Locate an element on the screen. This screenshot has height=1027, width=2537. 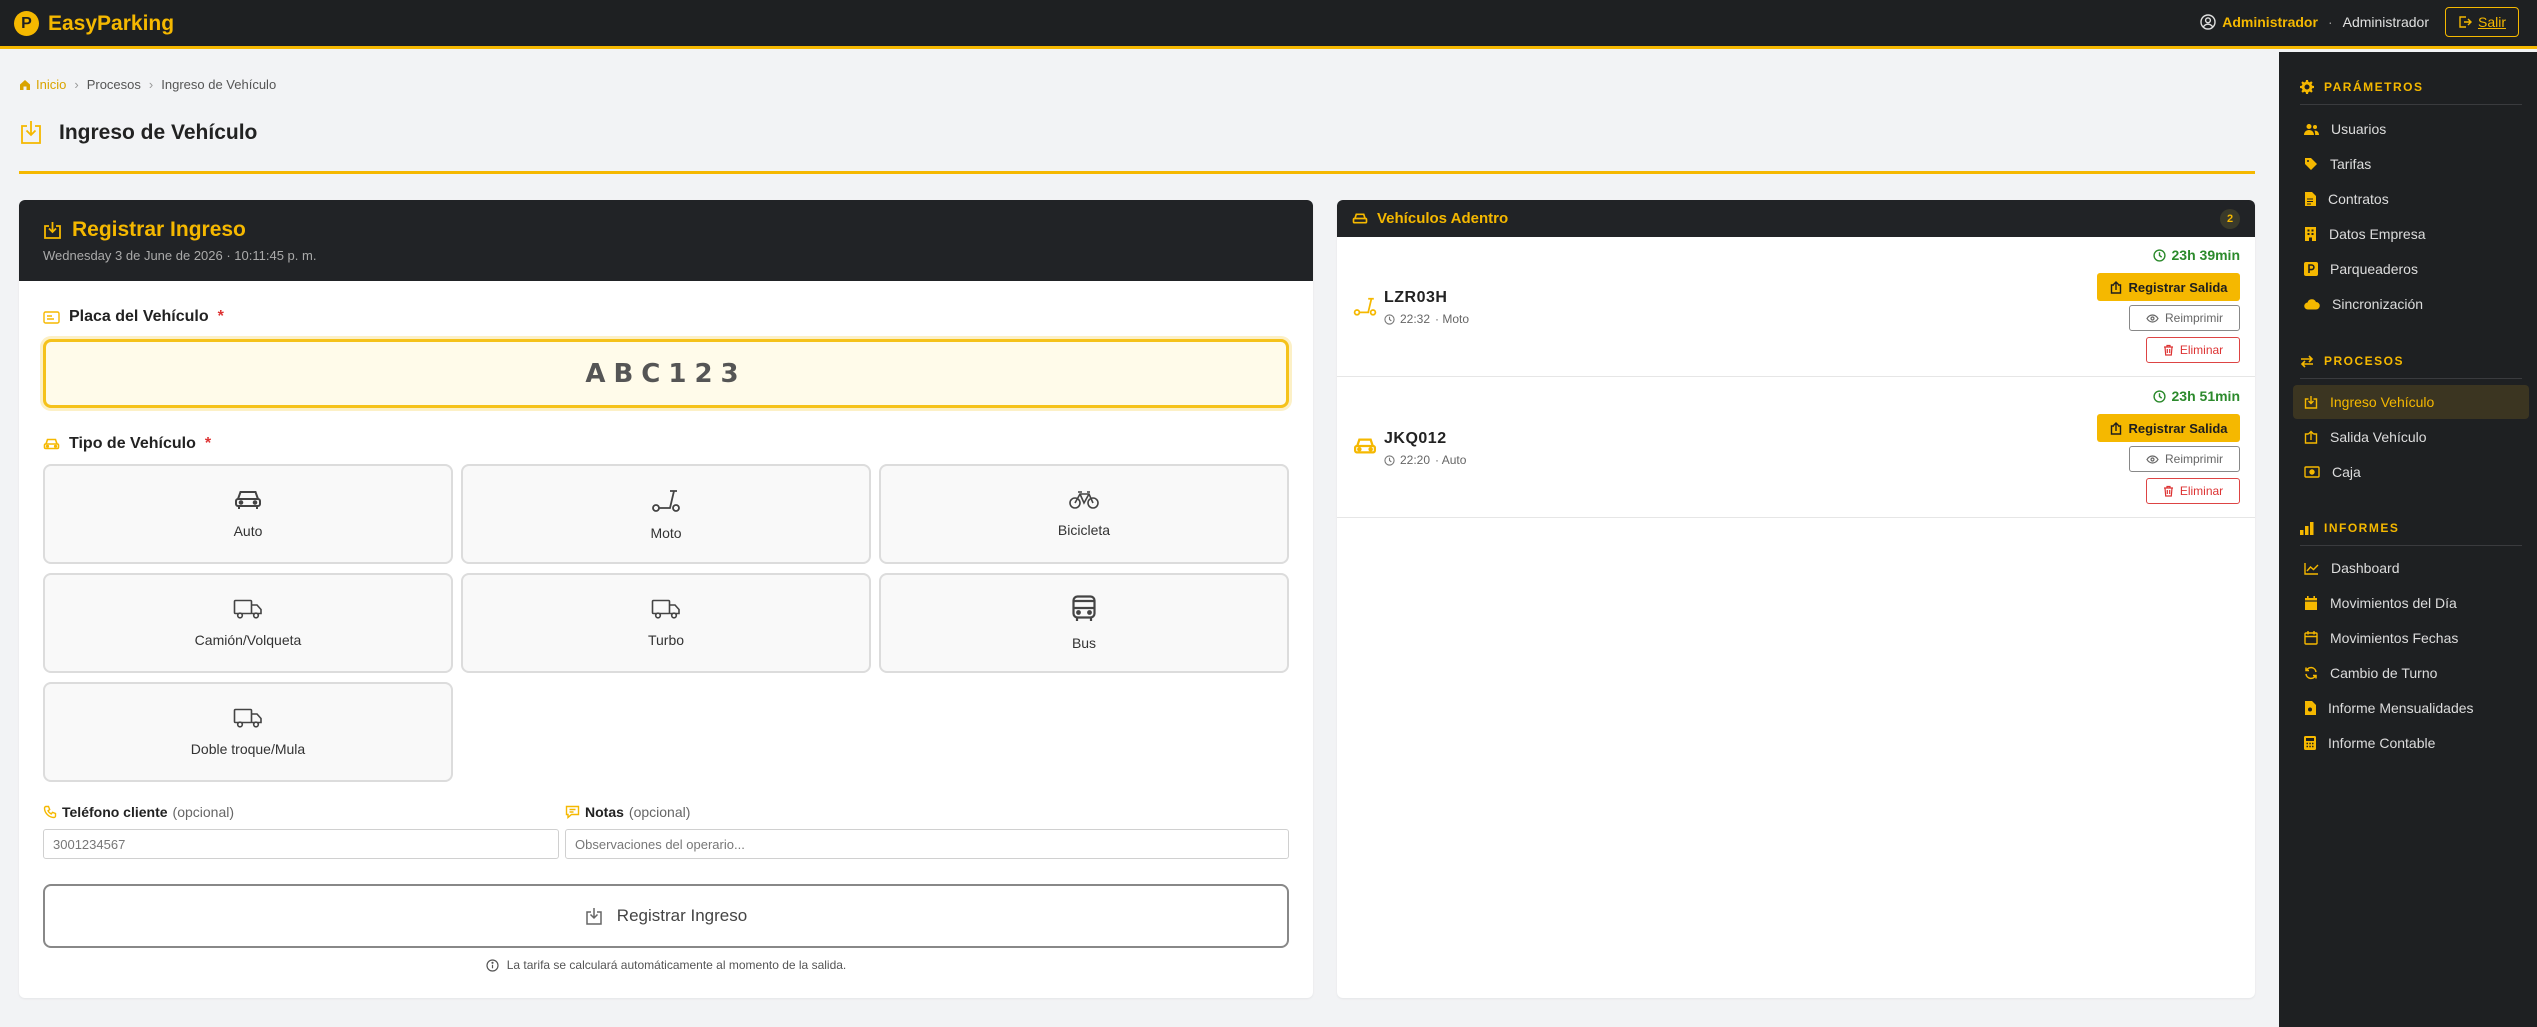
vehicle-type-doble-troque-mula: Doble troque/Mula is located at coordinates (248, 732).